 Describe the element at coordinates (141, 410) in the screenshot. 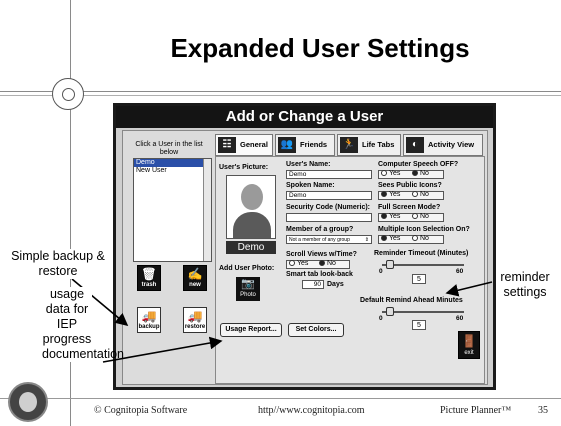

I see `footer-copyright: © Cognitopia Software` at that location.